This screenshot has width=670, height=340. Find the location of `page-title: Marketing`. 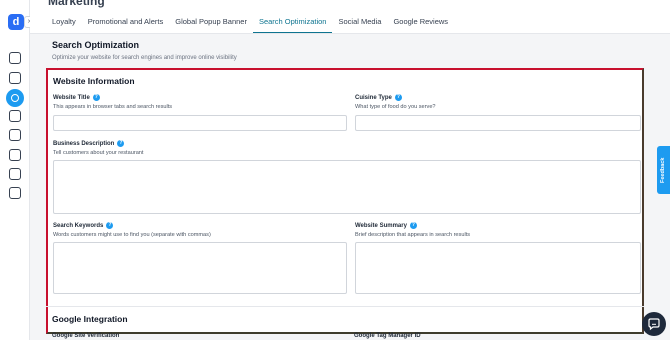

page-title: Marketing is located at coordinates (76, 4).